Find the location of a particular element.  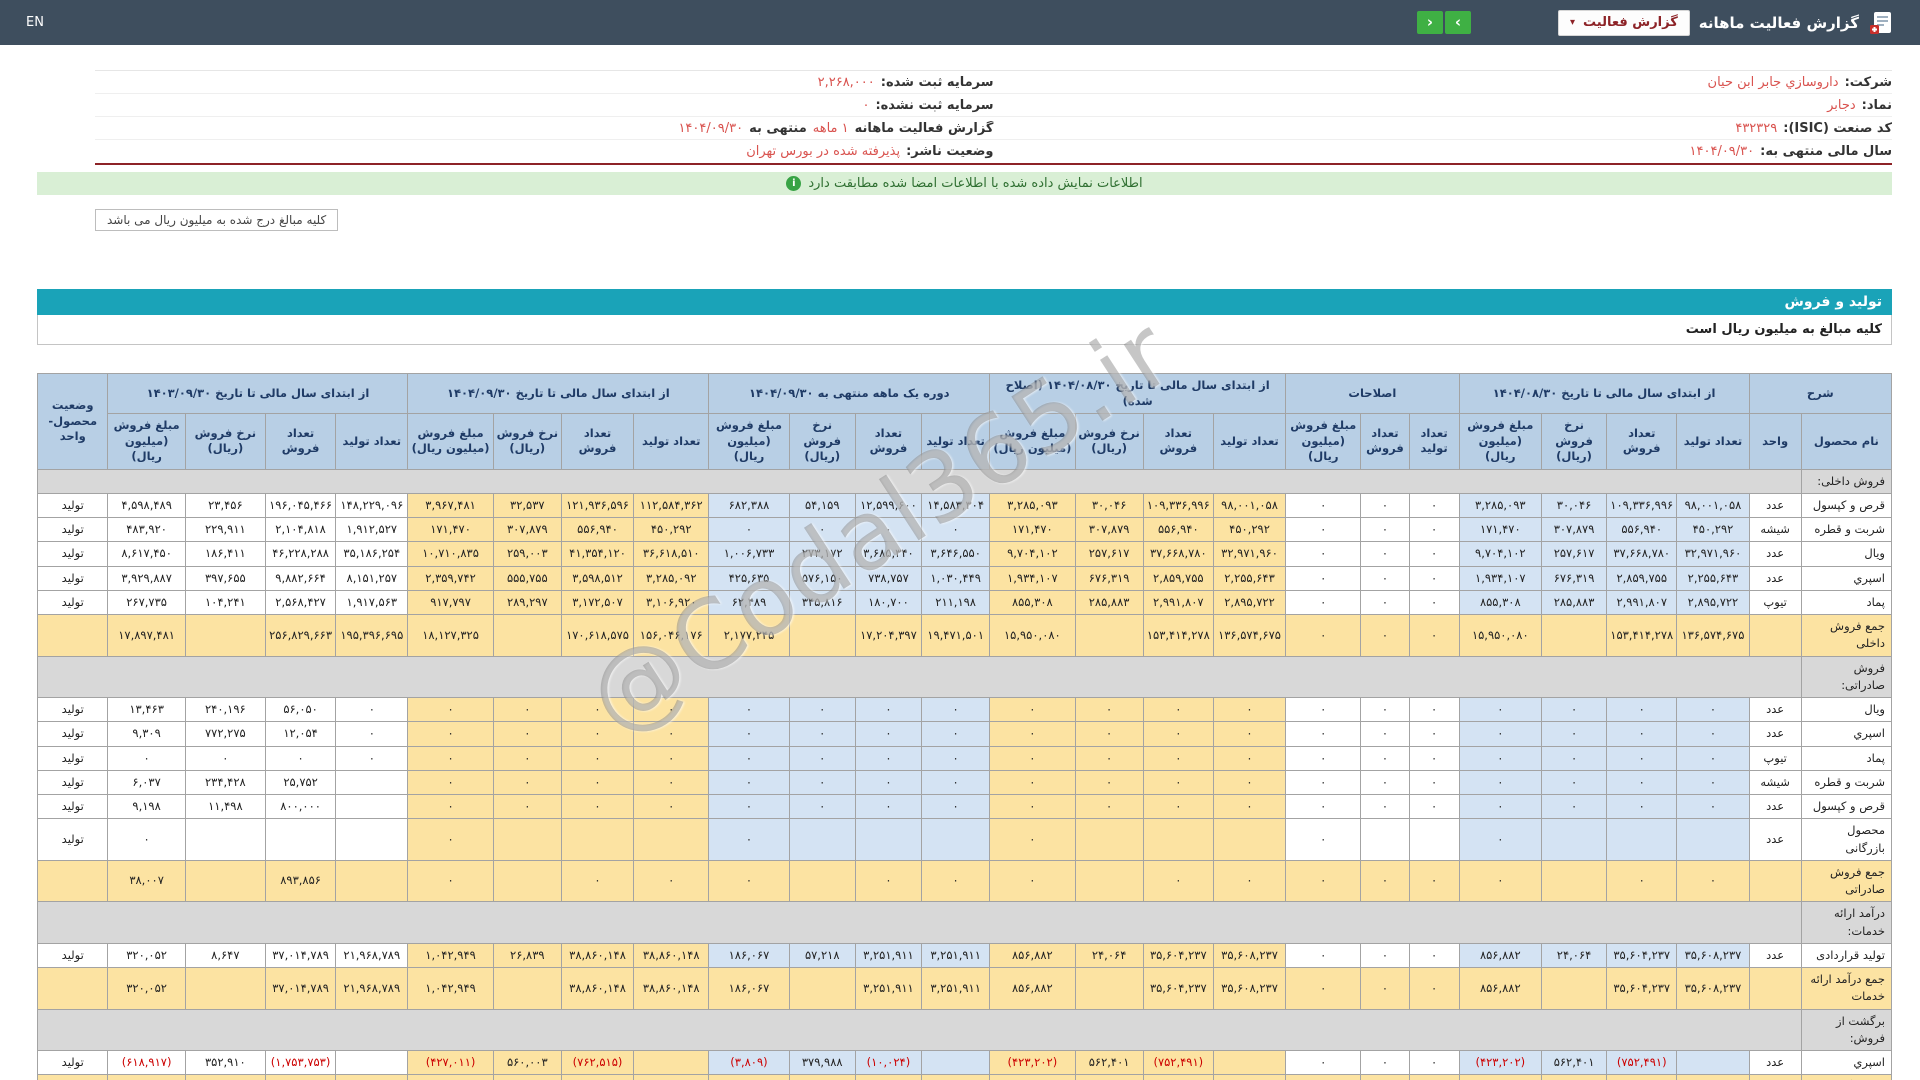

value-cell: ۹,۳۰۹ is located at coordinates (146, 734).